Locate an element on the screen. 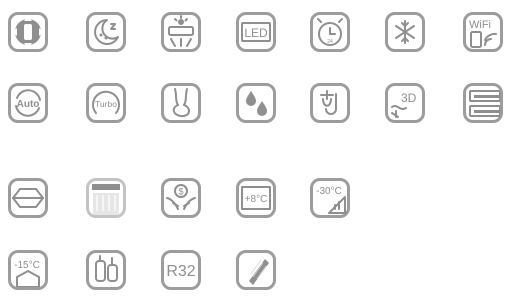 This screenshot has width=506, height=301. air-curtain-icon is located at coordinates (106, 198).